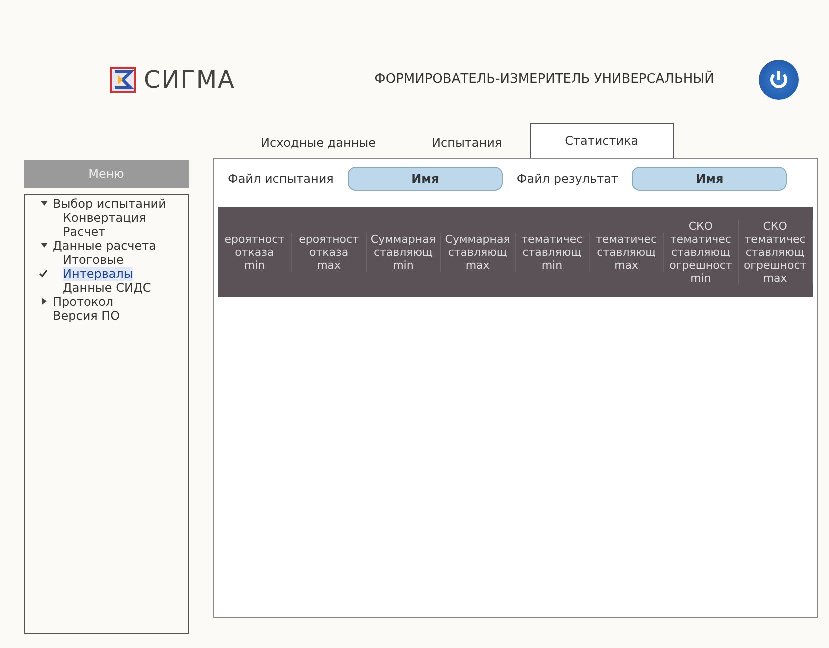 The image size is (829, 648). What do you see at coordinates (627, 252) in the screenshot?
I see `column-header: тематичес ставляющ max` at bounding box center [627, 252].